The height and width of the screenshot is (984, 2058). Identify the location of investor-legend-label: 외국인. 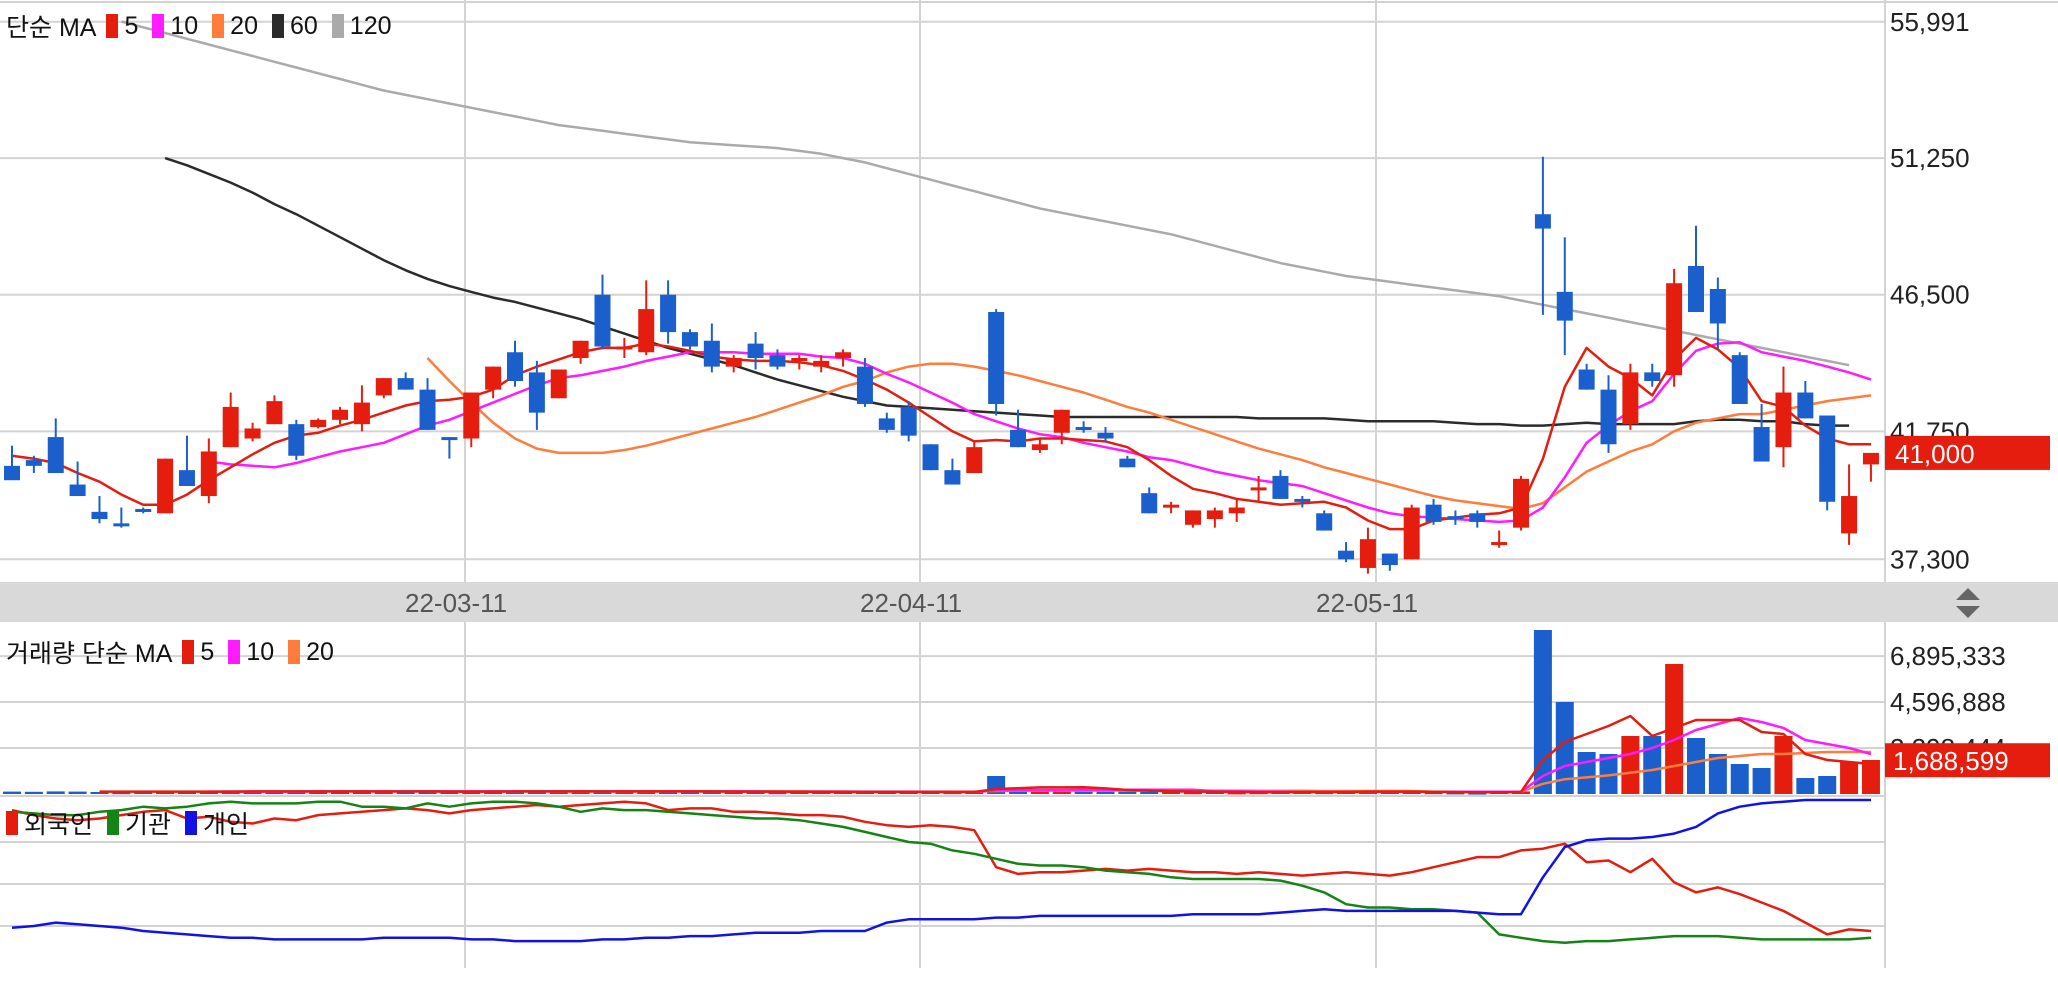
(59, 825).